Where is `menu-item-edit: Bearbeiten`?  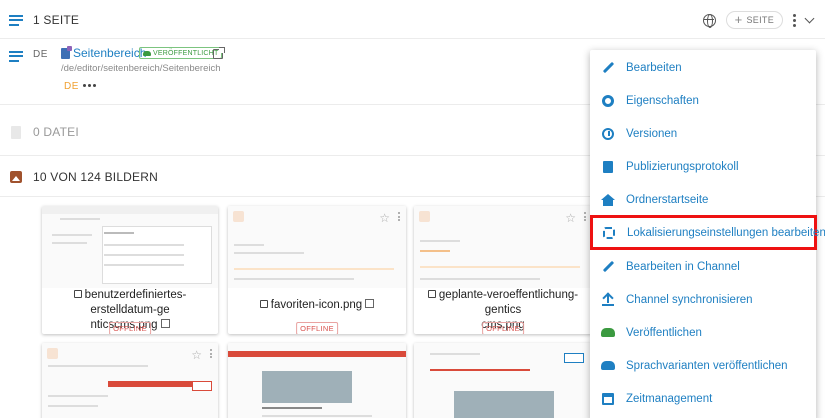 menu-item-edit: Bearbeiten is located at coordinates (703, 67).